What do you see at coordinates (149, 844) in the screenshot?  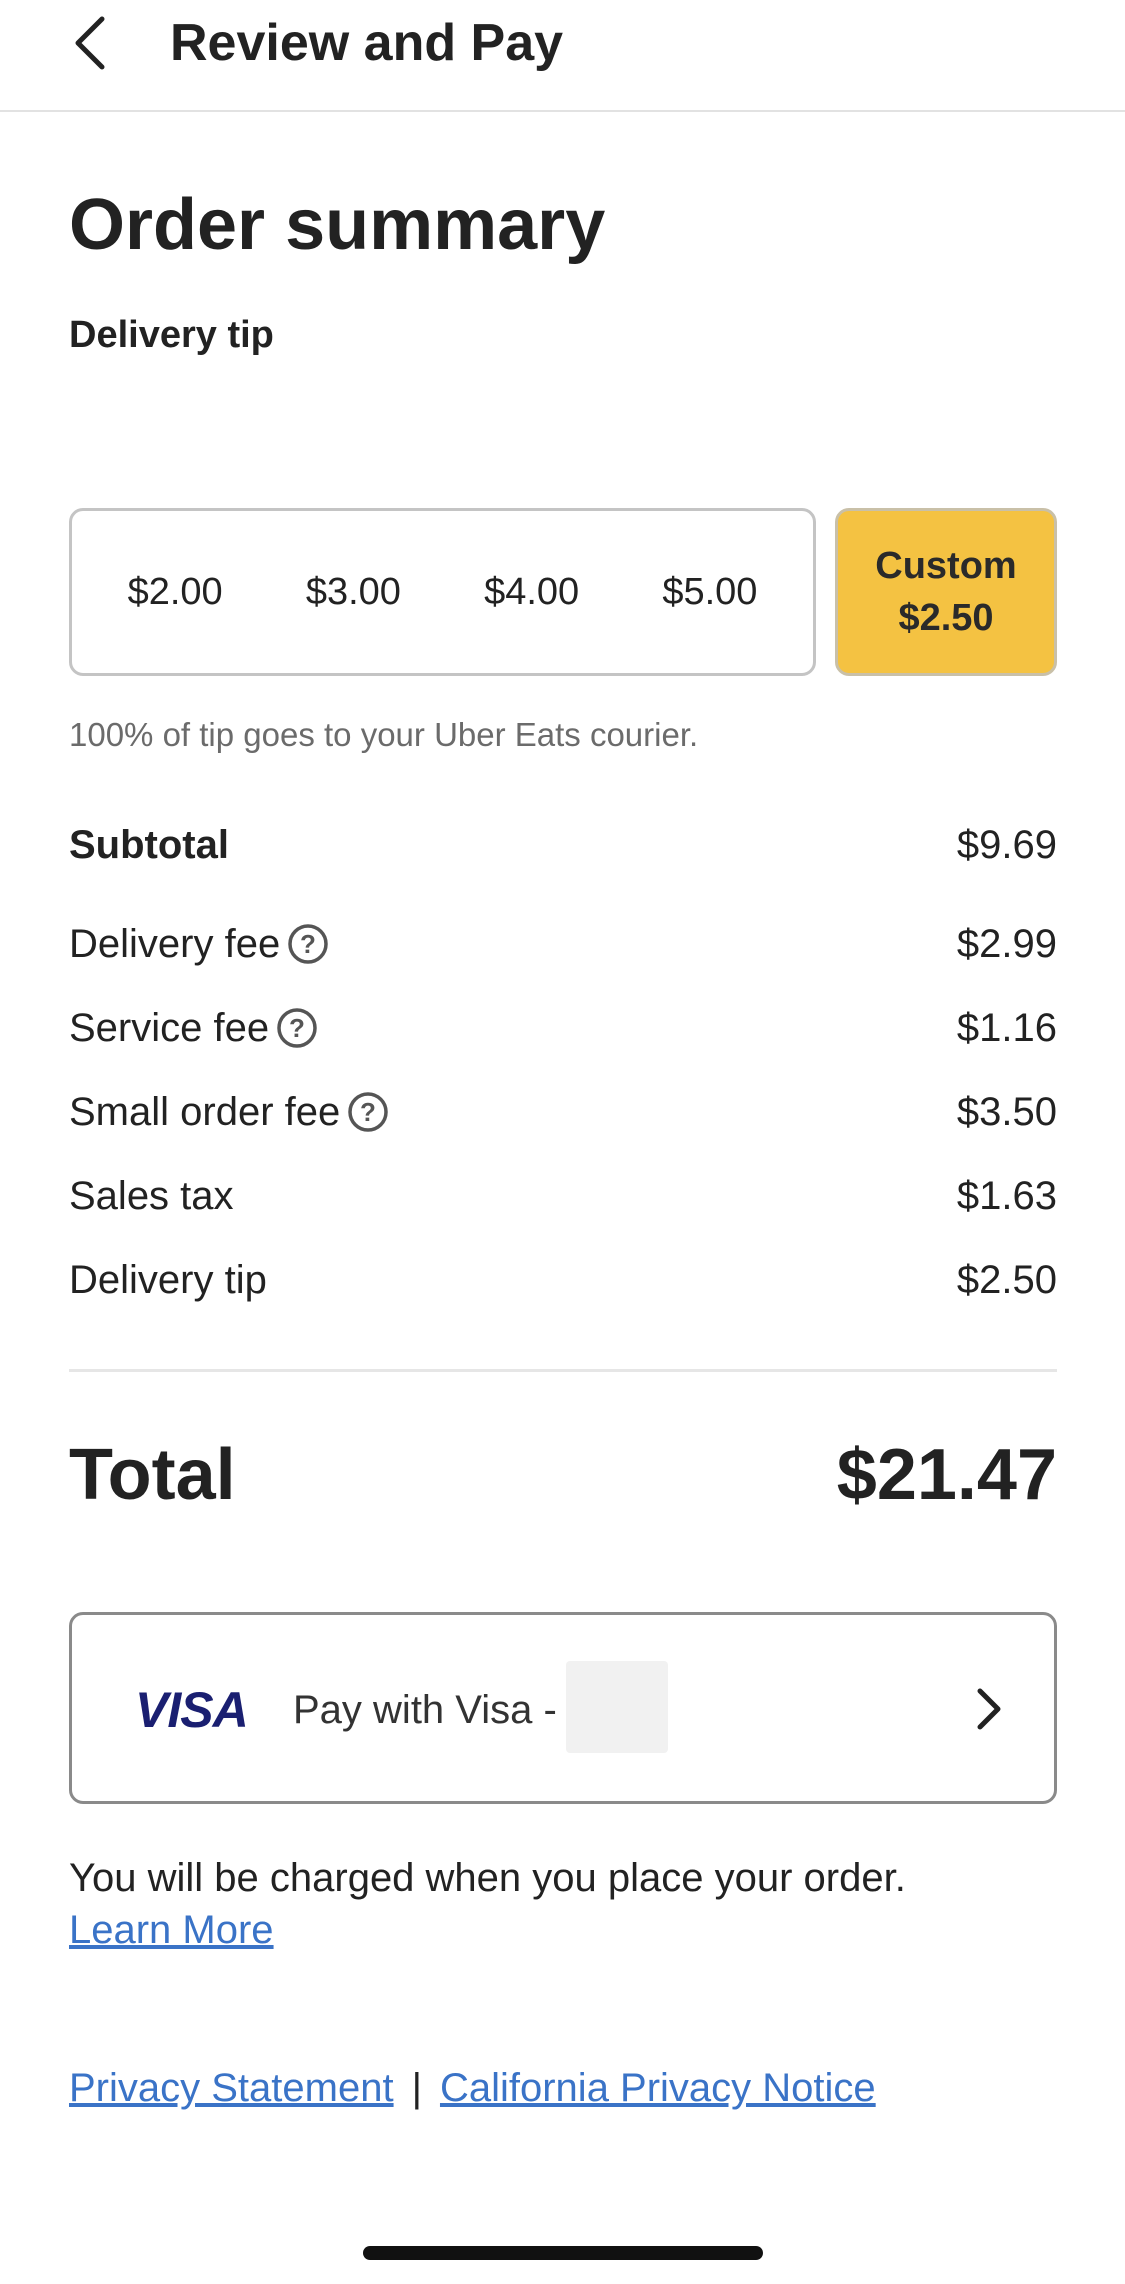 I see `subtotal-label: Subtotal` at bounding box center [149, 844].